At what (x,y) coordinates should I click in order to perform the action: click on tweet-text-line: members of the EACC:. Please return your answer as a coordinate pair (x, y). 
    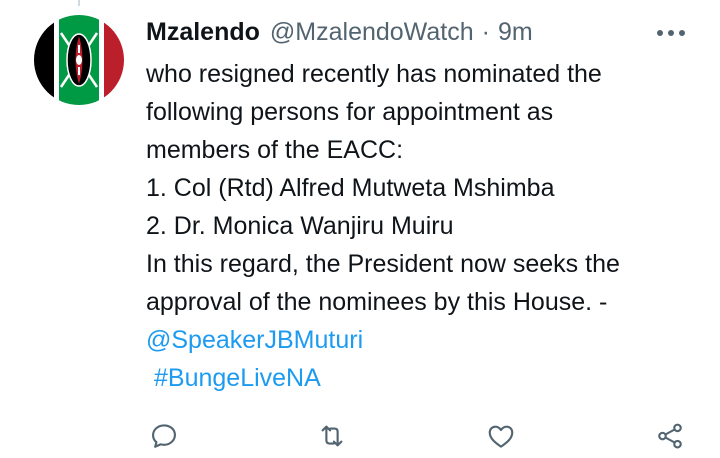
    Looking at the image, I should click on (275, 150).